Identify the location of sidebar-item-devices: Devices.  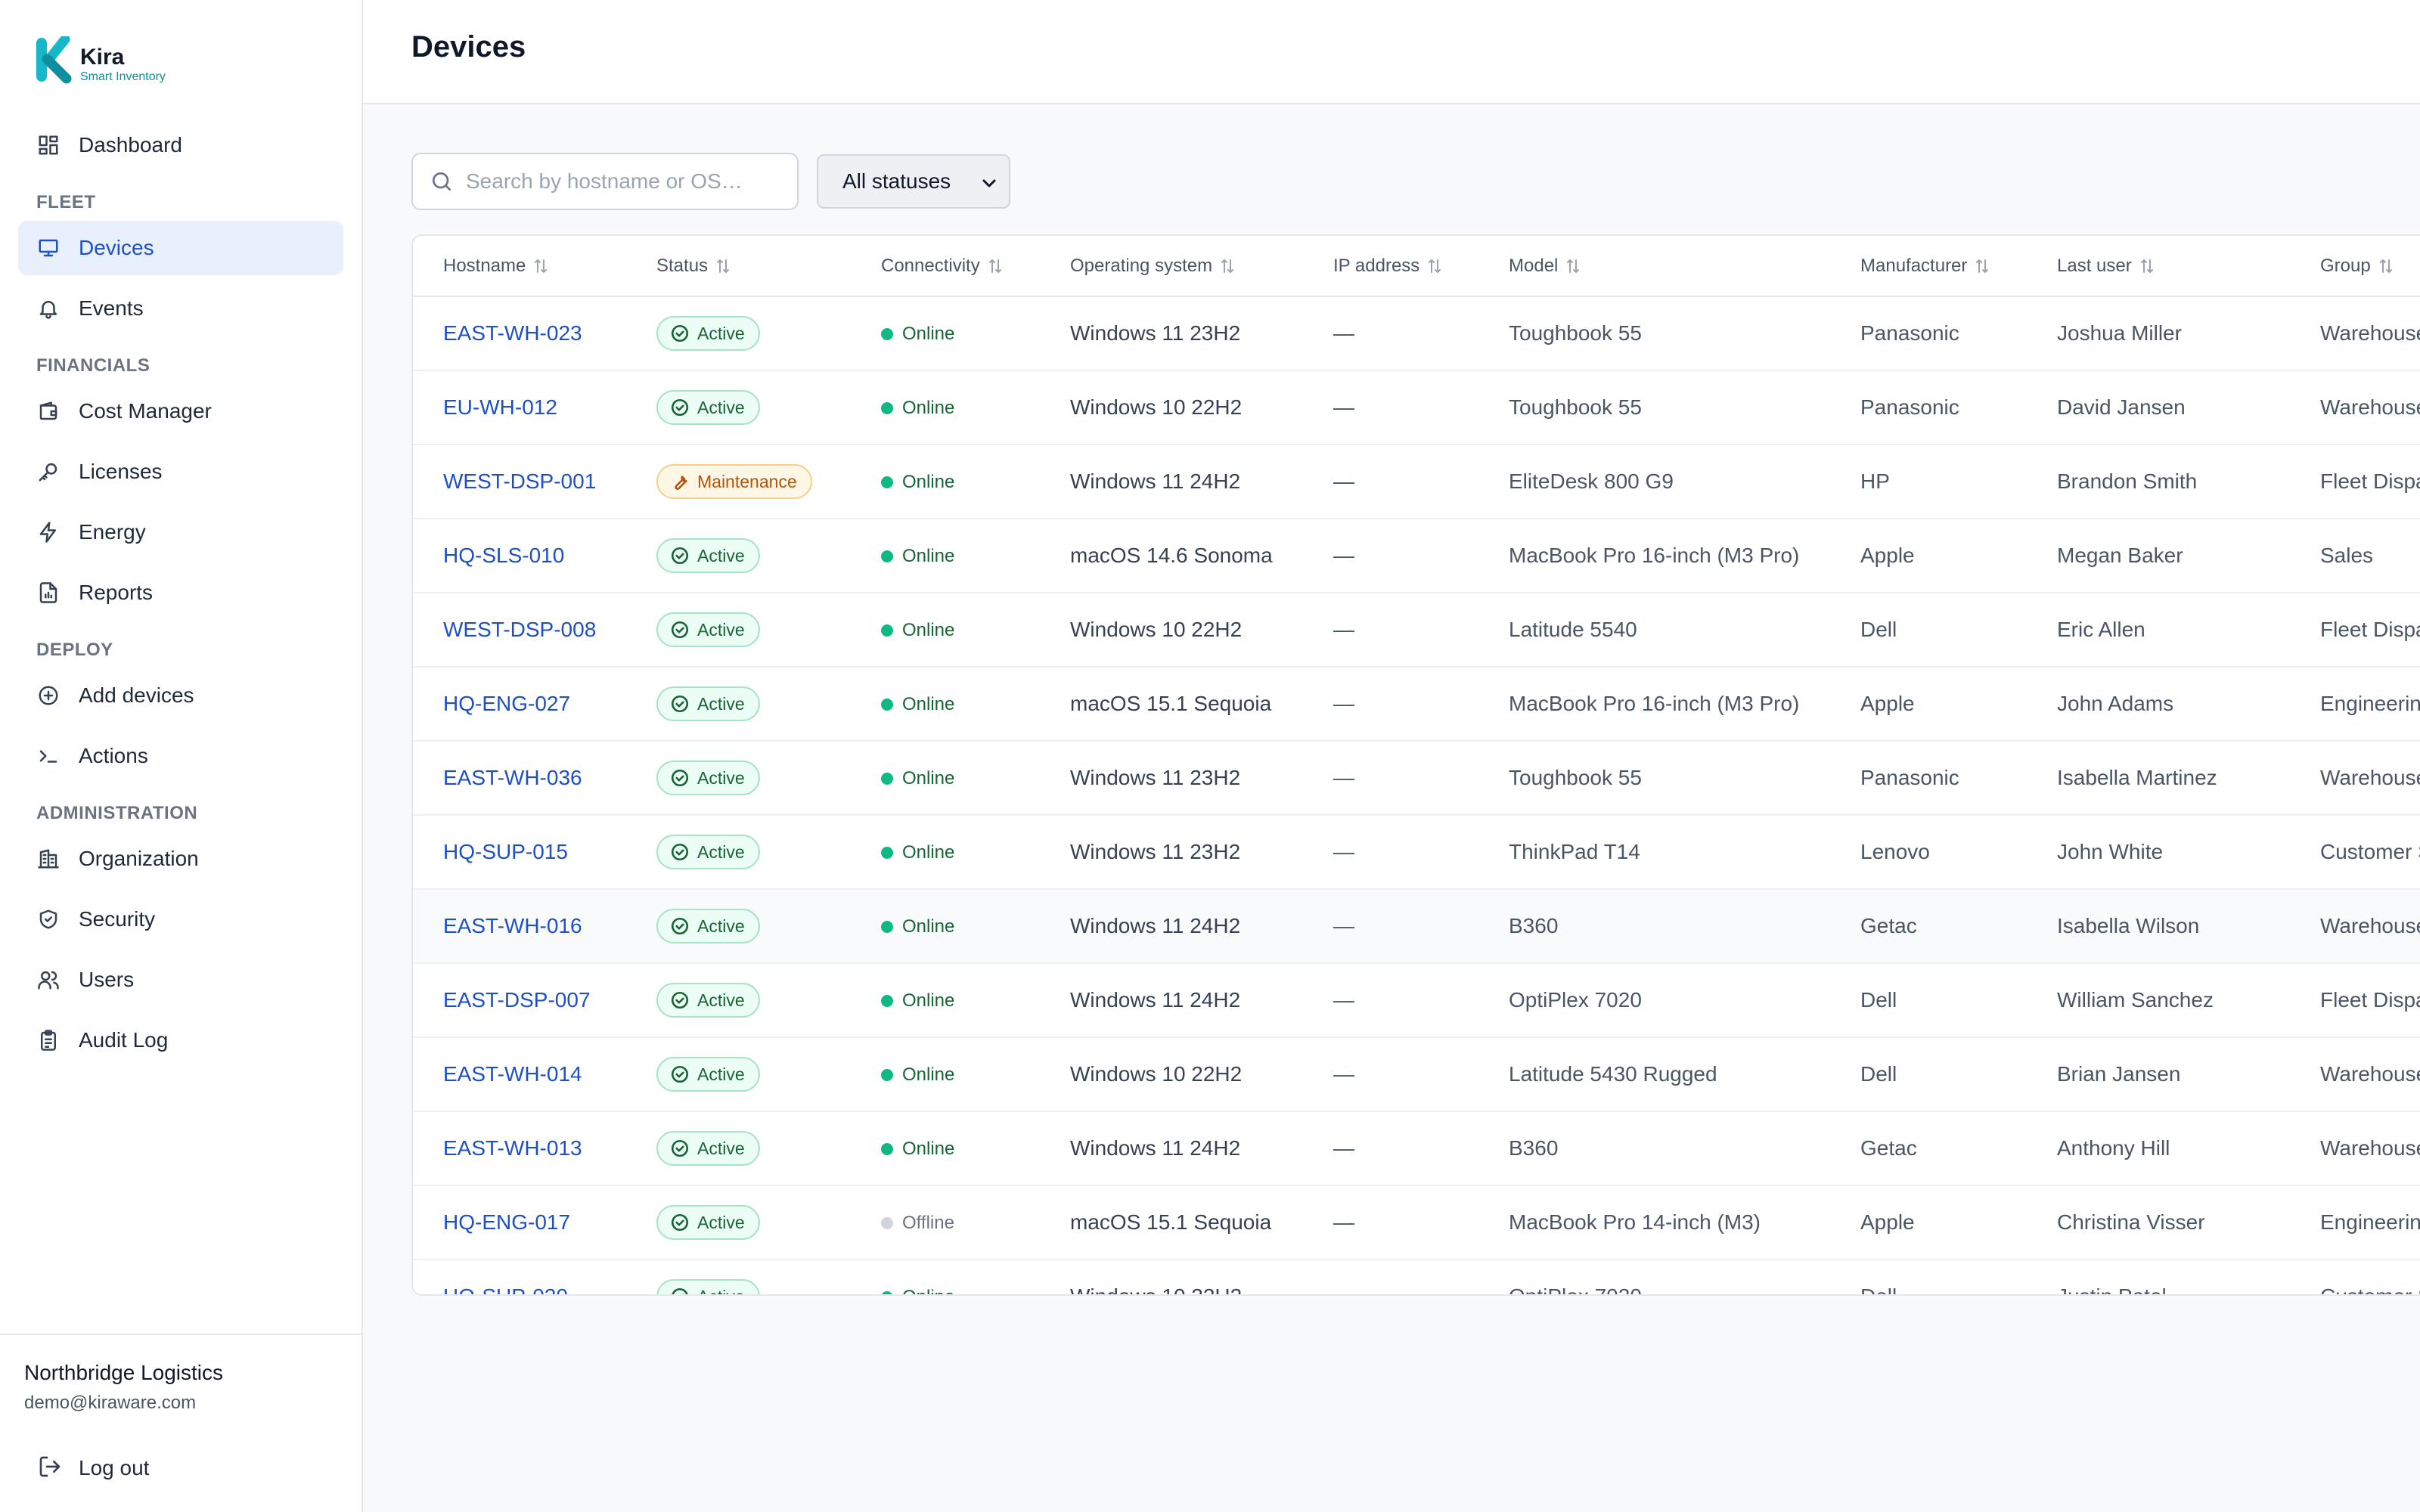
(180, 248).